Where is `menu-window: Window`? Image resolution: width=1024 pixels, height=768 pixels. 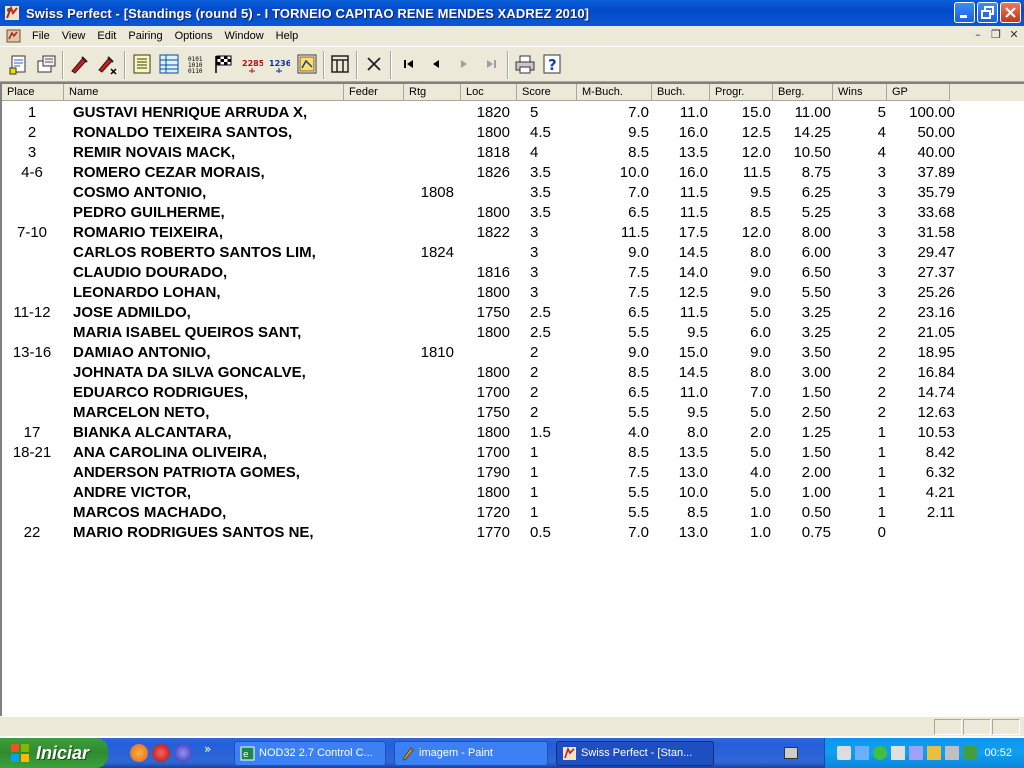
menu-window: Window is located at coordinates (244, 36).